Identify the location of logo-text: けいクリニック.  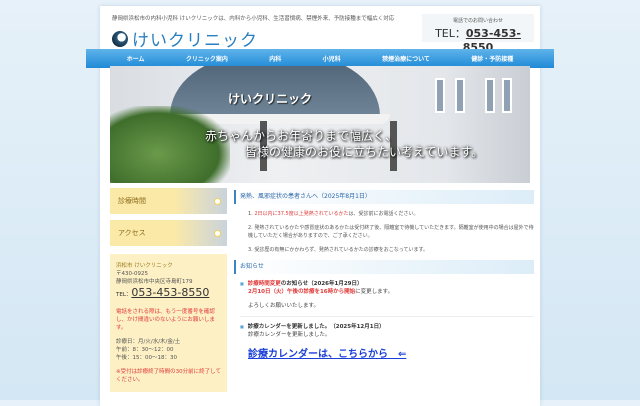
(195, 41).